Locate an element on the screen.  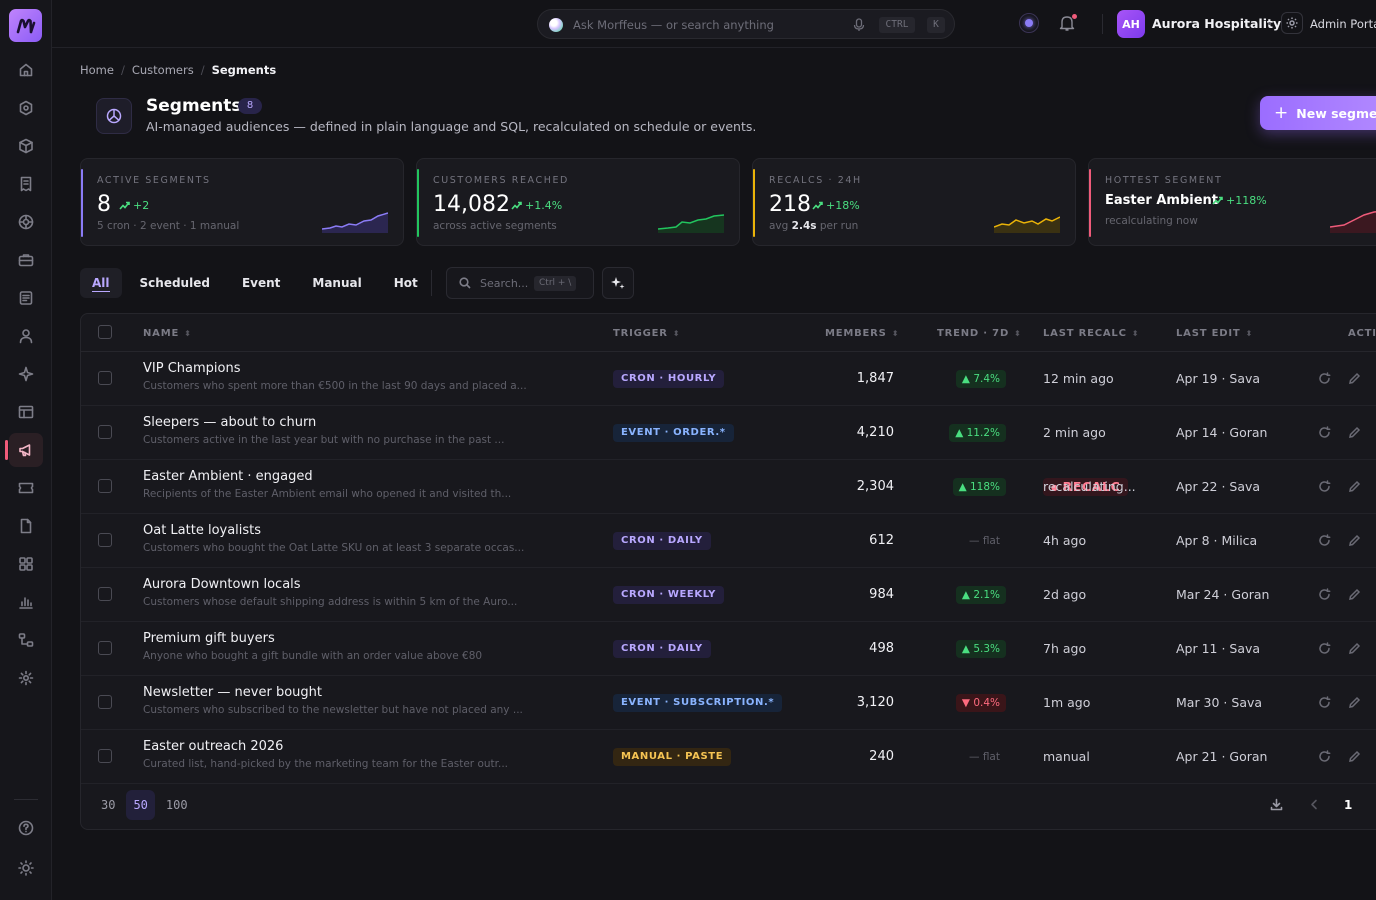
admin-portal-button is located at coordinates (1292, 23).